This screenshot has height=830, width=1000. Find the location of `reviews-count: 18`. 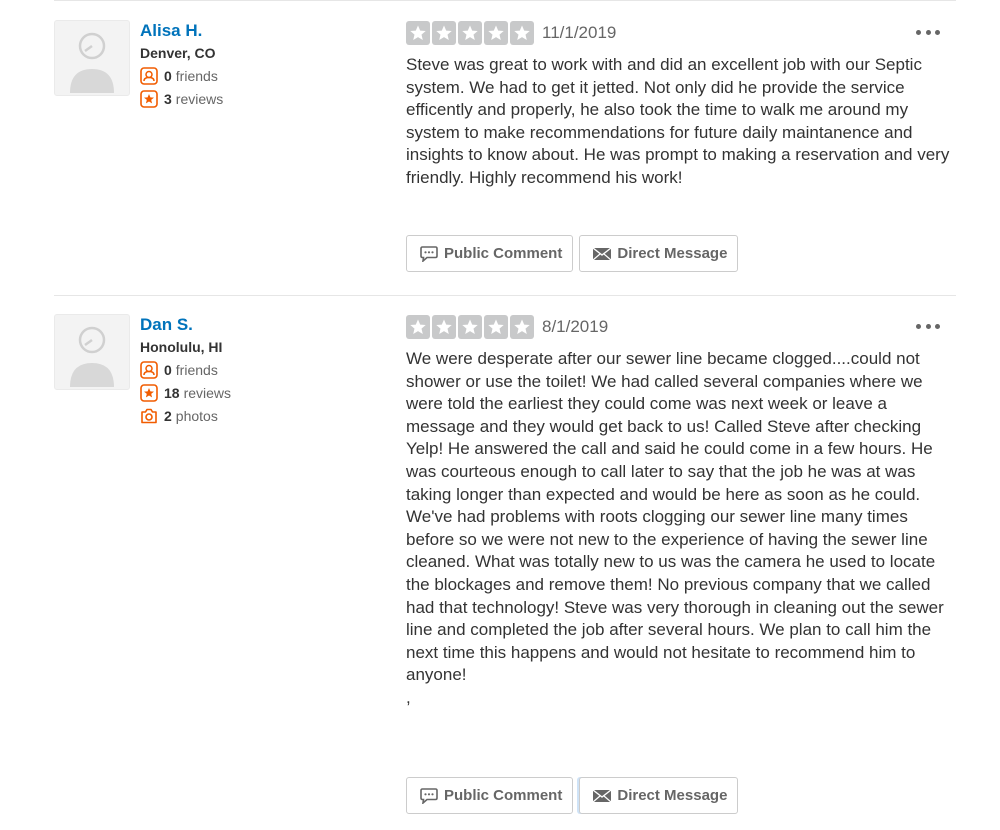

reviews-count: 18 is located at coordinates (172, 393).